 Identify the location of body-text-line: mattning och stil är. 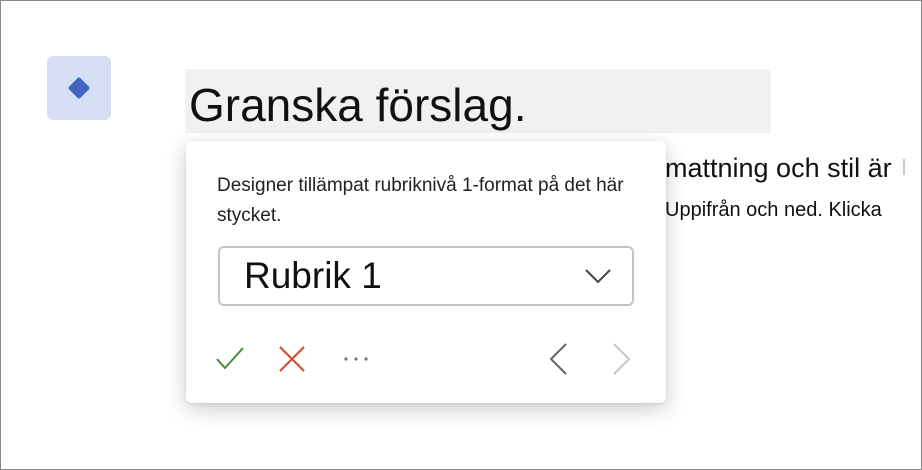
(778, 168).